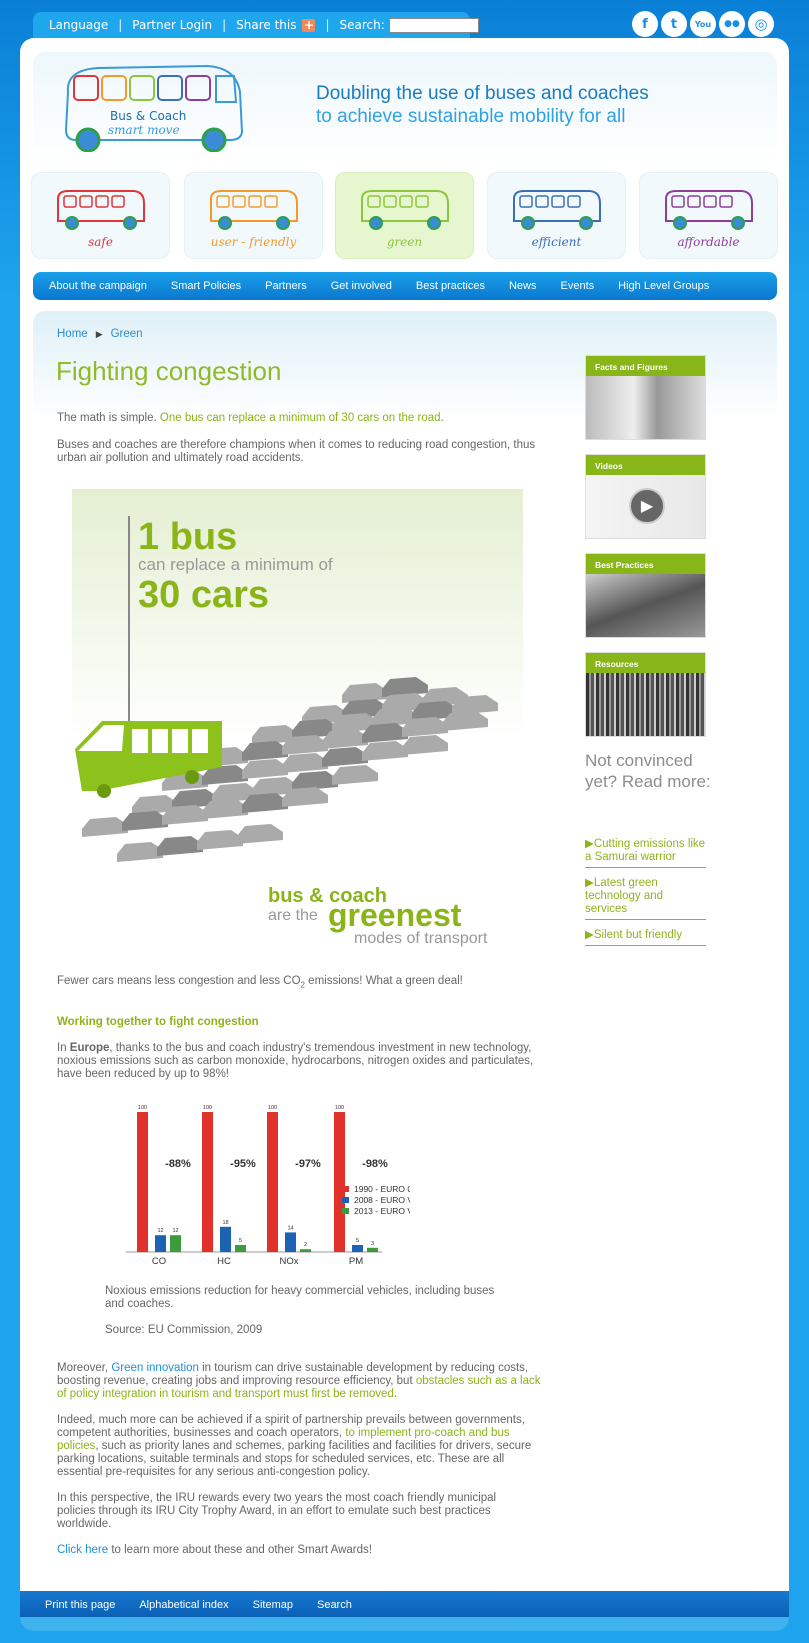 This screenshot has width=809, height=1643. What do you see at coordinates (273, 1605) in the screenshot?
I see `sitemap-link: Sitemap` at bounding box center [273, 1605].